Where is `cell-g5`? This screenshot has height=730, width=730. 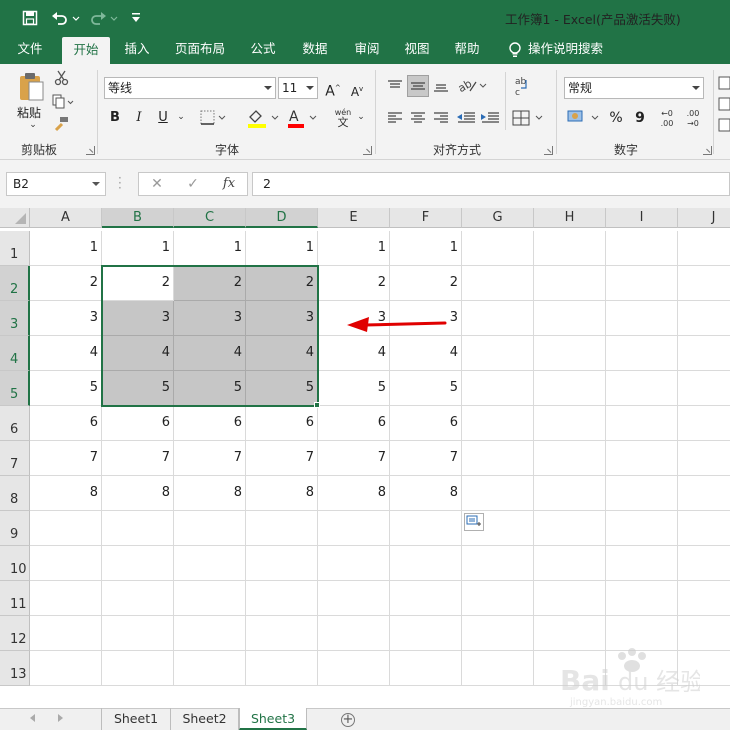
cell-g5 is located at coordinates (498, 388).